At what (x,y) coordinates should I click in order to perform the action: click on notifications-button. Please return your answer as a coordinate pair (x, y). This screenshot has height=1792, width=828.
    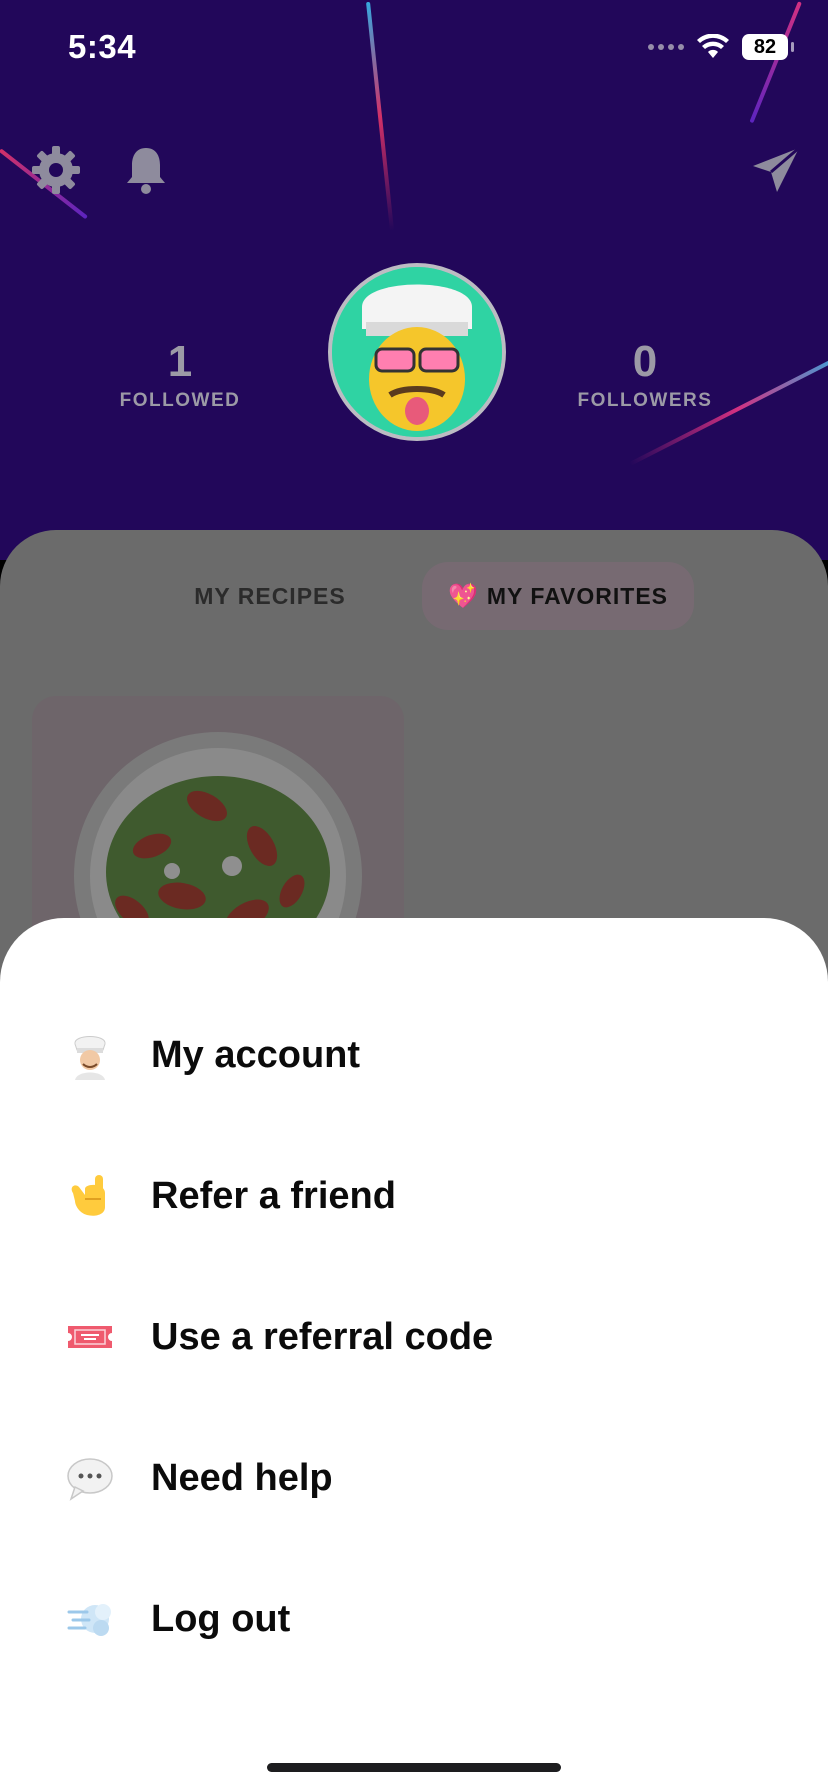
    Looking at the image, I should click on (146, 170).